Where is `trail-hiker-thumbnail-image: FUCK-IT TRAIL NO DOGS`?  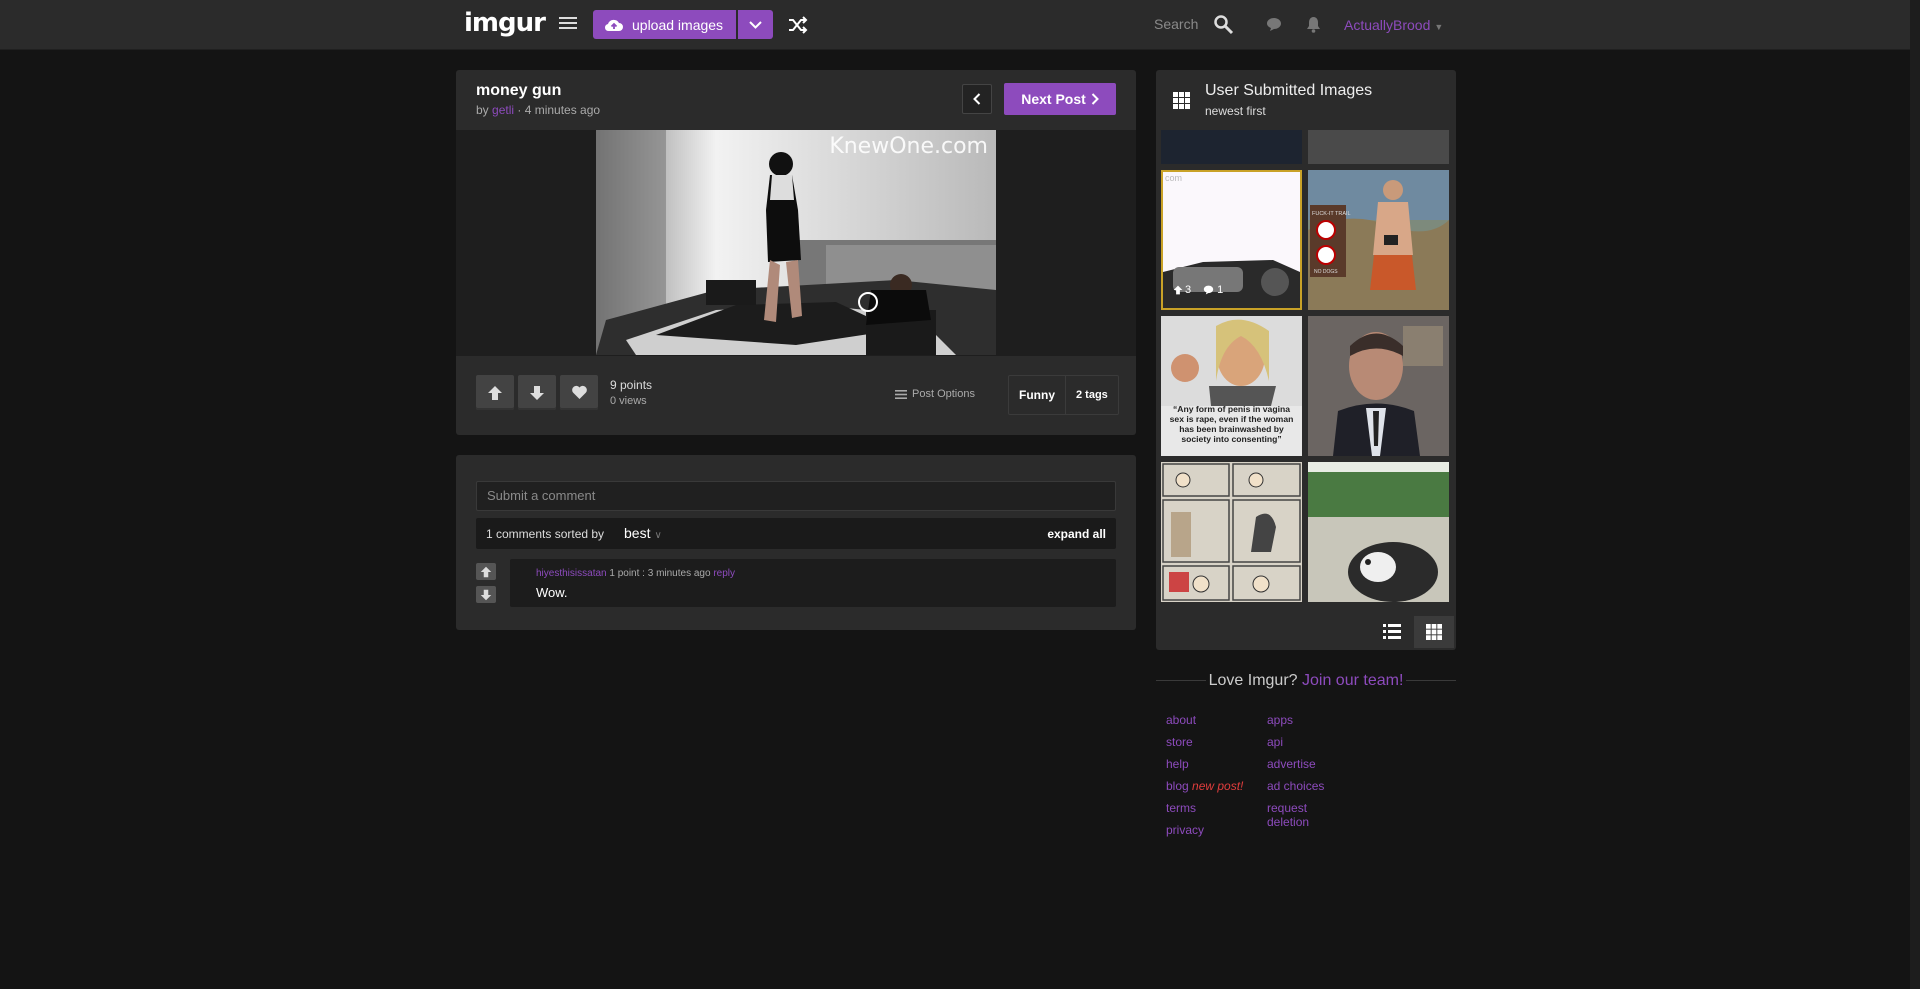 trail-hiker-thumbnail-image: FUCK-IT TRAIL NO DOGS is located at coordinates (1378, 240).